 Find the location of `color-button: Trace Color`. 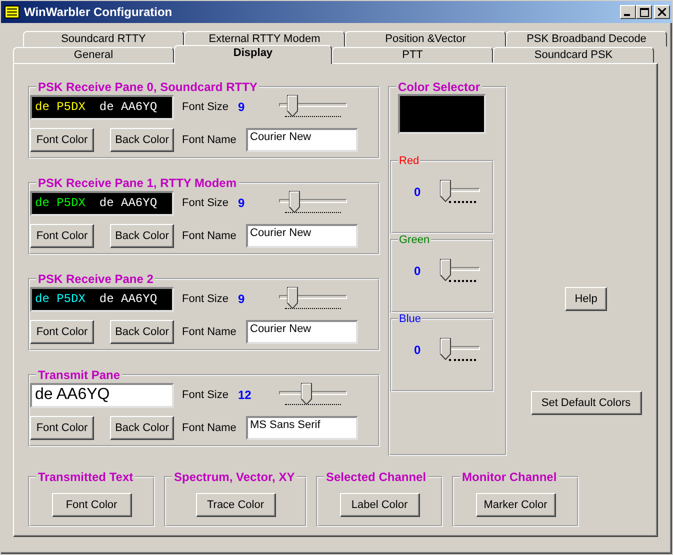

color-button: Trace Color is located at coordinates (236, 505).